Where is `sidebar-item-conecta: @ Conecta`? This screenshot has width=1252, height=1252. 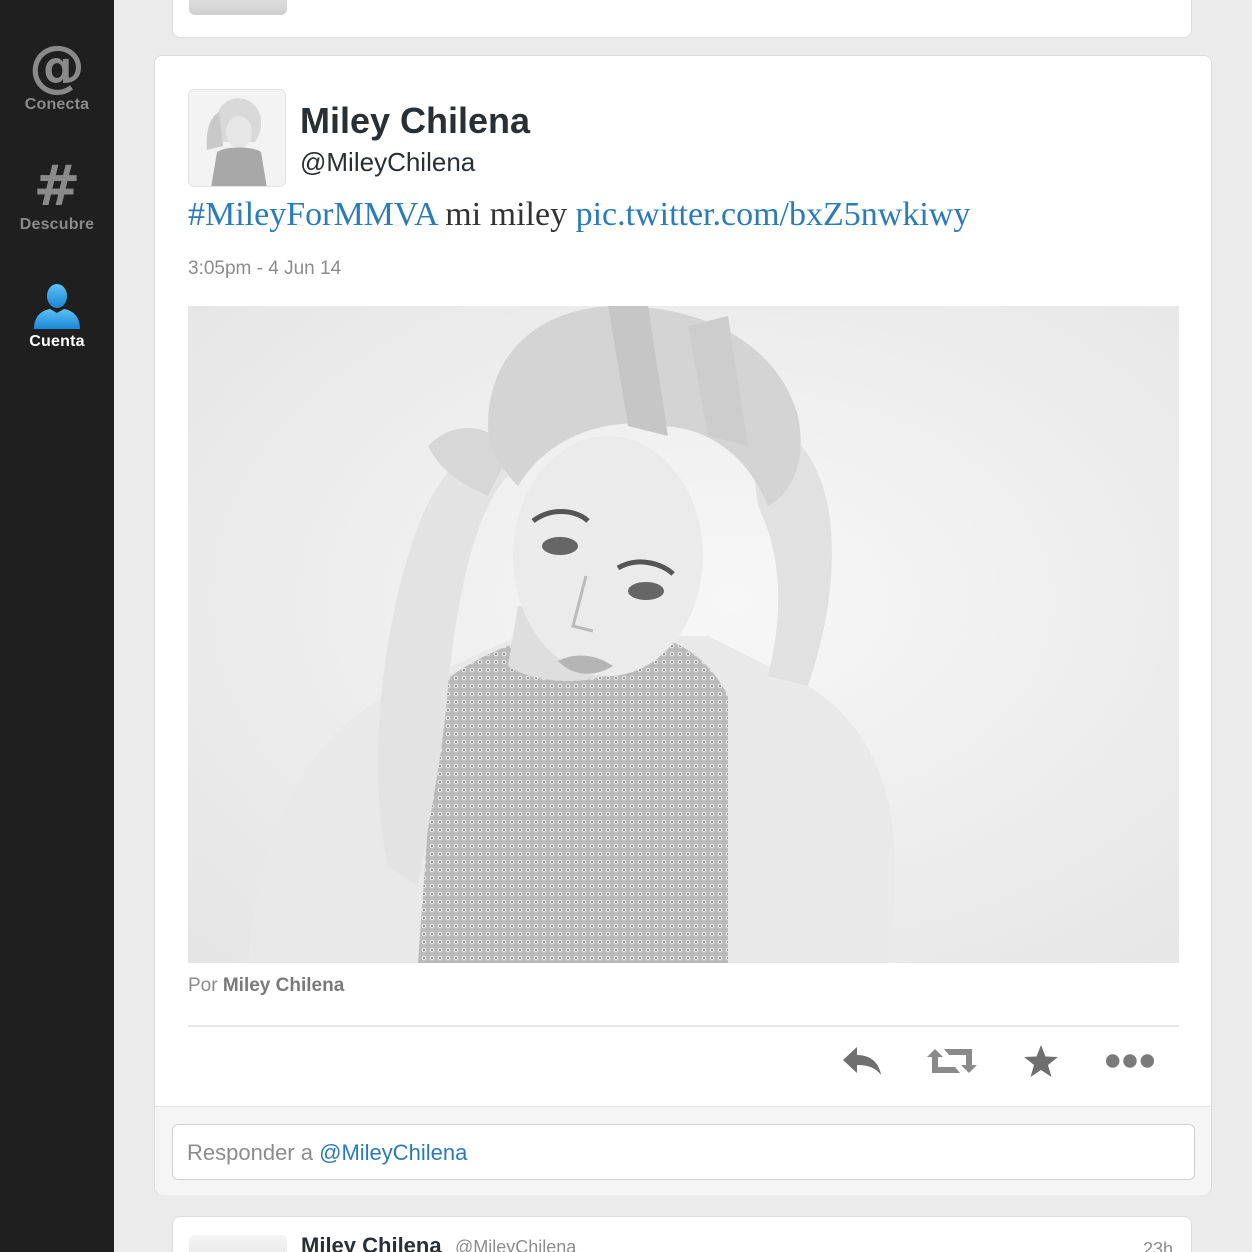
sidebar-item-conecta: @ Conecta is located at coordinates (57, 74).